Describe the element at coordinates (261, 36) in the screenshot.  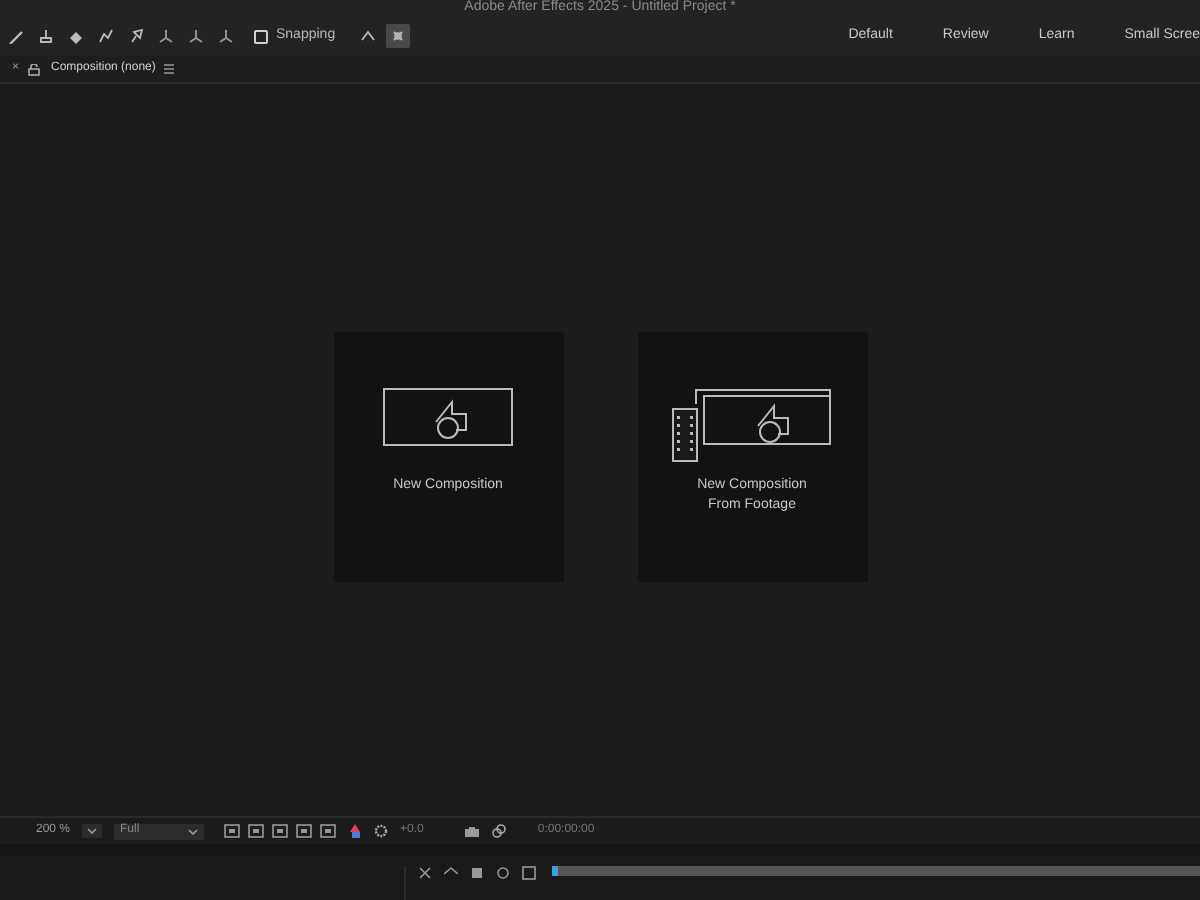
I see `snapping-checkbox` at that location.